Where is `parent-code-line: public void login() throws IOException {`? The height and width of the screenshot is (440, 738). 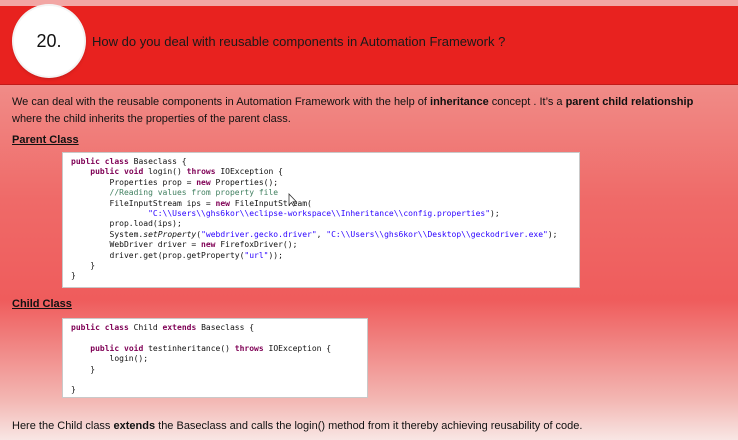 parent-code-line: public void login() throws IOException { is located at coordinates (186, 172).